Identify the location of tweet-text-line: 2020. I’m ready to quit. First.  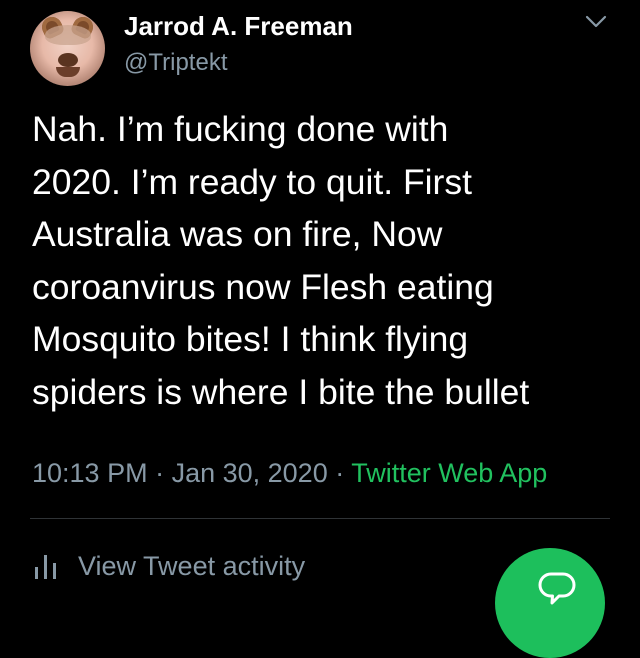
(252, 181).